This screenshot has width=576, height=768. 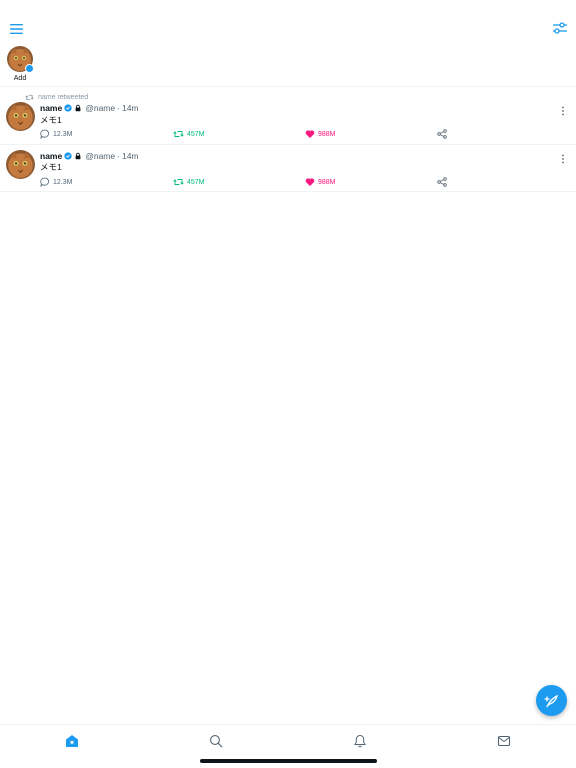 I want to click on tab-notifications, so click(x=360, y=741).